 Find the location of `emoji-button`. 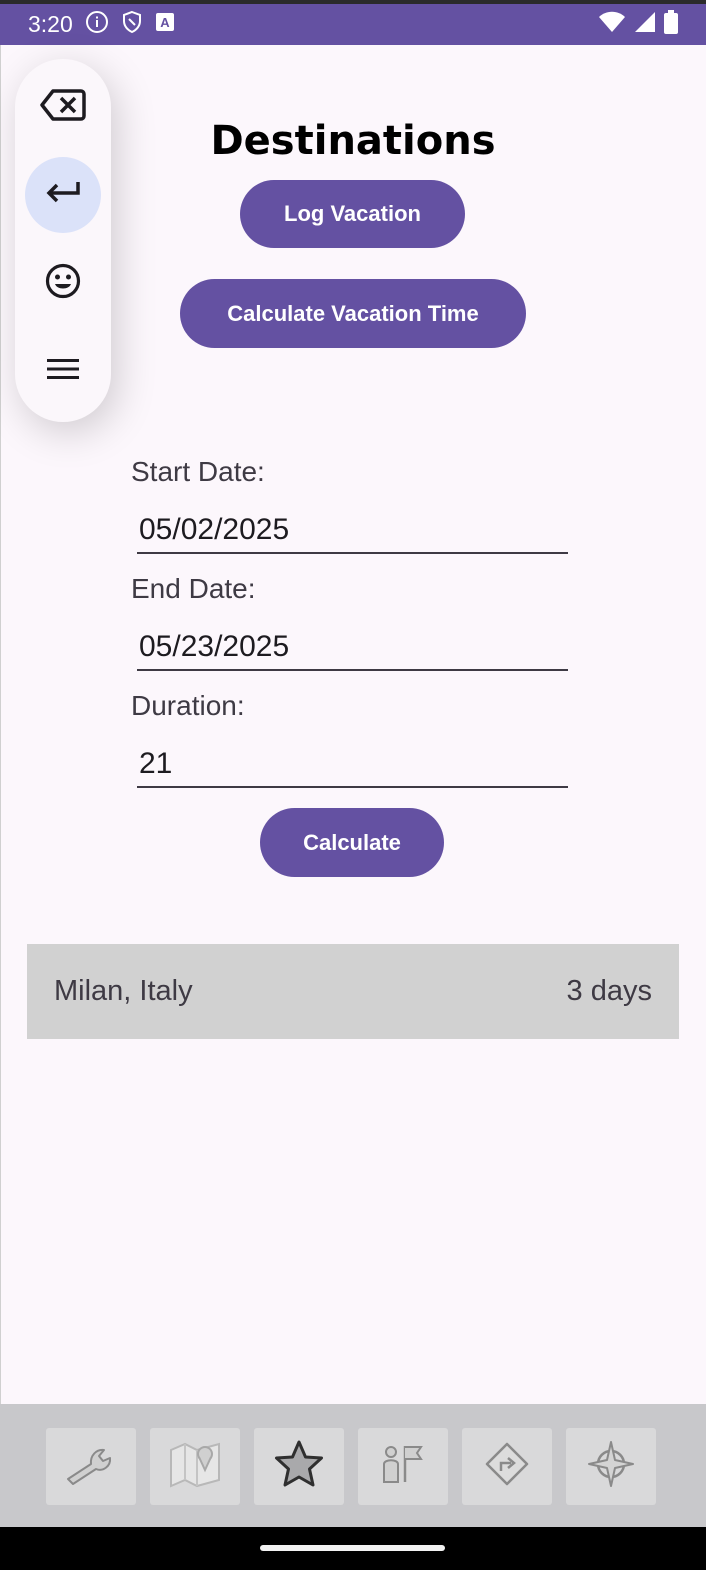

emoji-button is located at coordinates (63, 283).